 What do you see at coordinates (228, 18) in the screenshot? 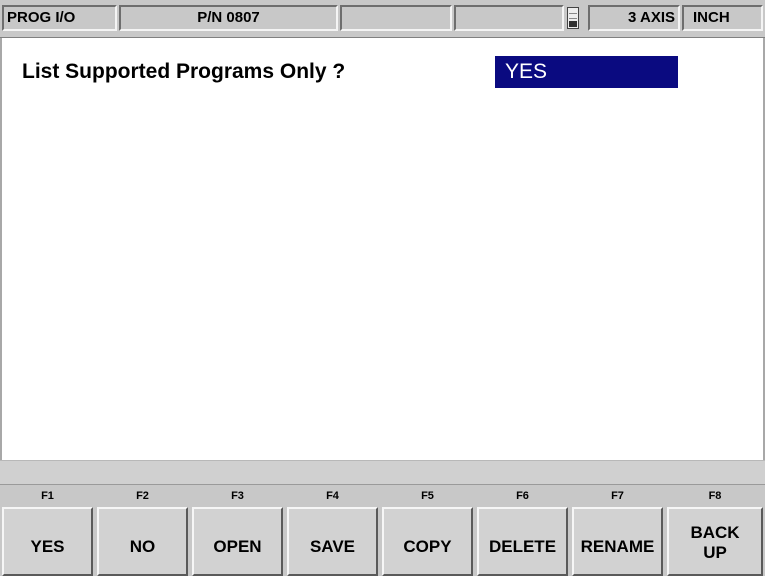
I see `part-number-display: P/N 0807` at bounding box center [228, 18].